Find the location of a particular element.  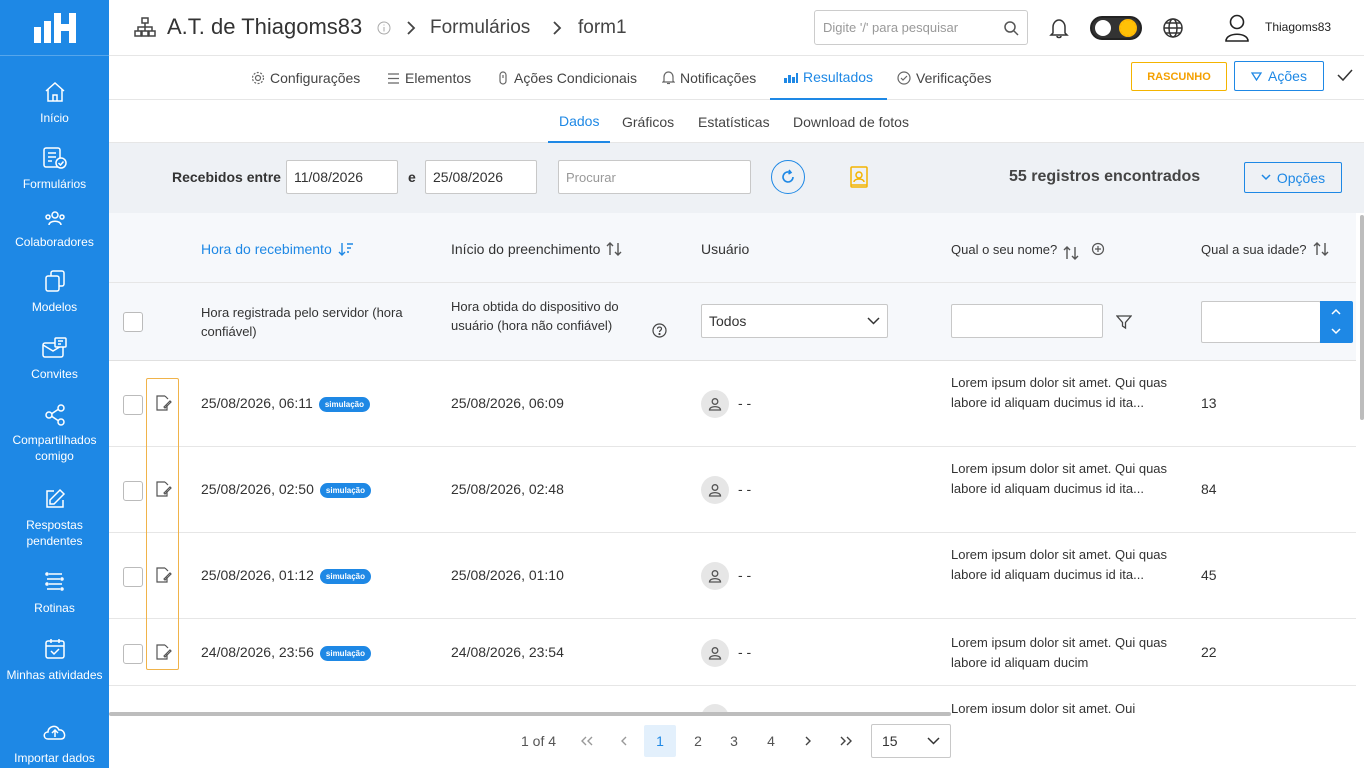

age-cell: 22 is located at coordinates (1209, 652).